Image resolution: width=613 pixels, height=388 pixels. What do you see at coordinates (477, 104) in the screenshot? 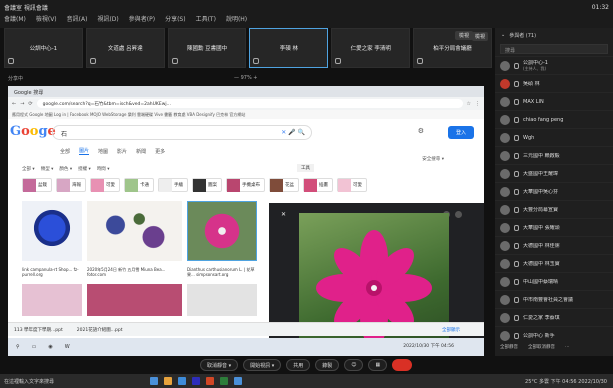
I see `extension-icon: ⋮` at bounding box center [477, 104].